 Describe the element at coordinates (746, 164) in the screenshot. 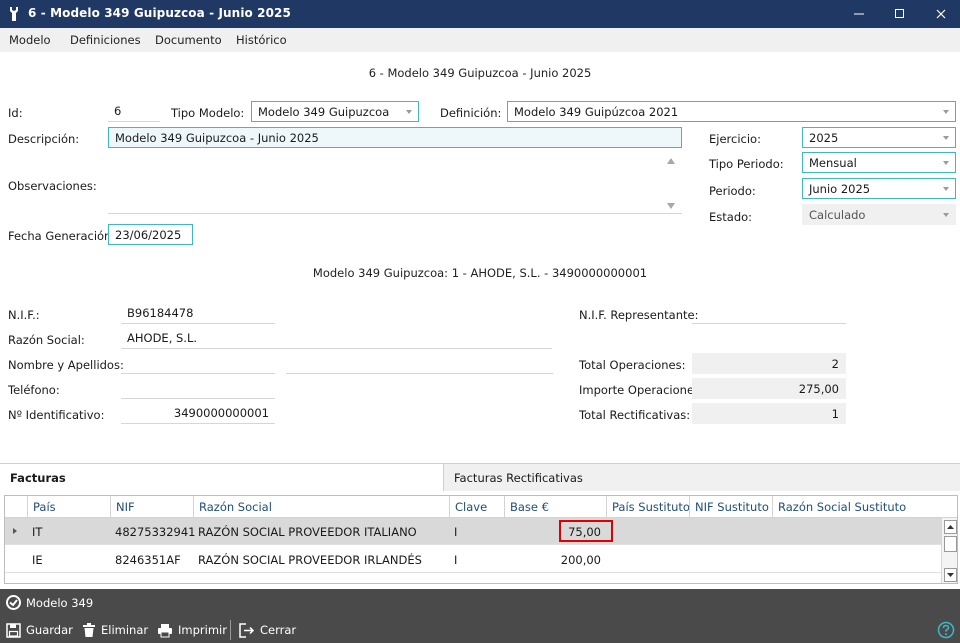

I see `tipo-periodo-label: Tipo Periodo:` at that location.